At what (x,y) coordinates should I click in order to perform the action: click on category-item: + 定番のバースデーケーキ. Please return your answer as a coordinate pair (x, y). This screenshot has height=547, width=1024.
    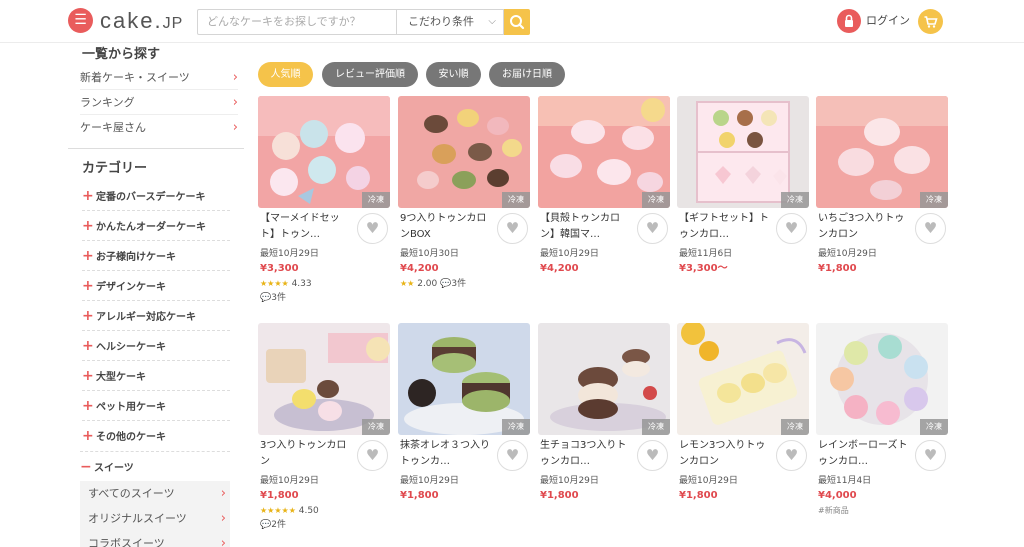
    Looking at the image, I should click on (156, 196).